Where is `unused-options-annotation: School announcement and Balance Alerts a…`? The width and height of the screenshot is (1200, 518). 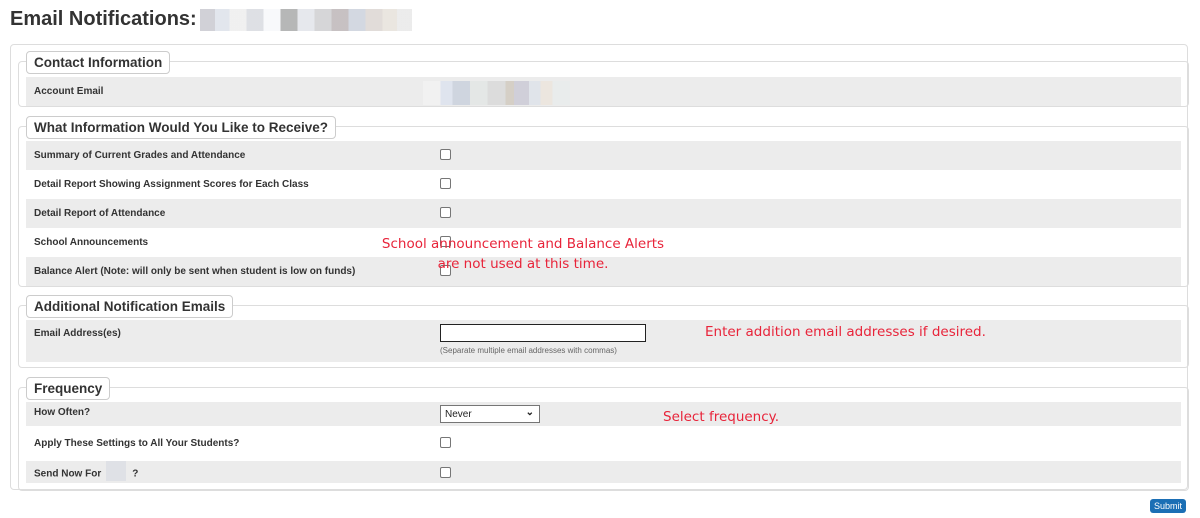
unused-options-annotation: School announcement and Balance Alerts a… is located at coordinates (523, 254).